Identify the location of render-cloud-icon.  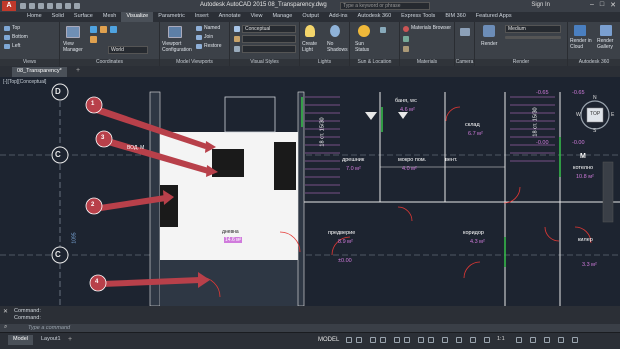
(580, 30).